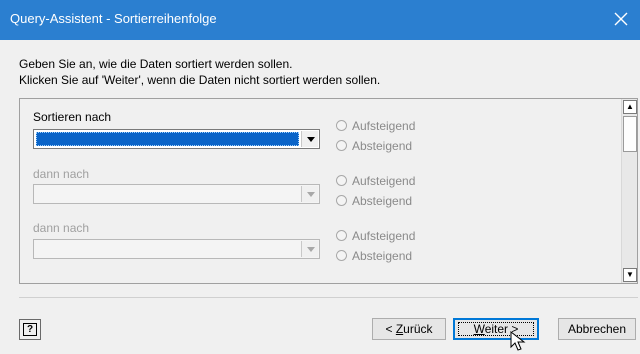  Describe the element at coordinates (518, 341) in the screenshot. I see `mouse-cursor-icon` at that location.